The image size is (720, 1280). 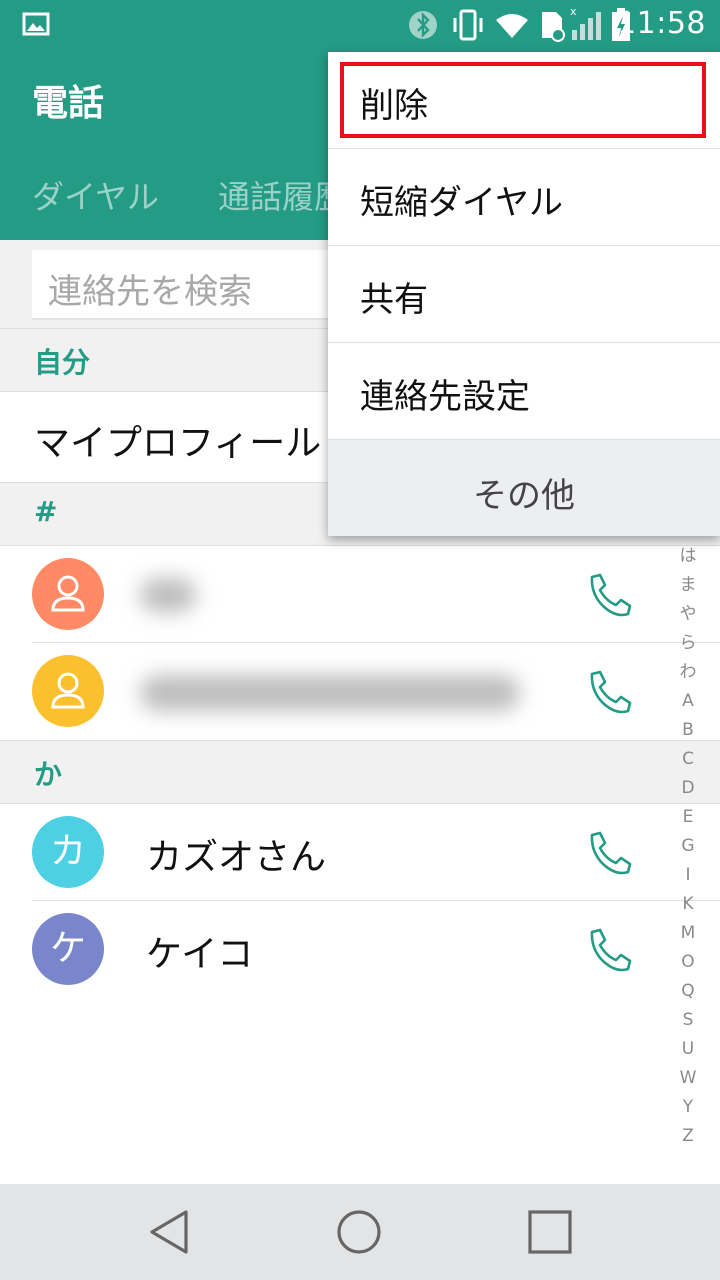 What do you see at coordinates (661, 23) in the screenshot?
I see `clock: 11:58` at bounding box center [661, 23].